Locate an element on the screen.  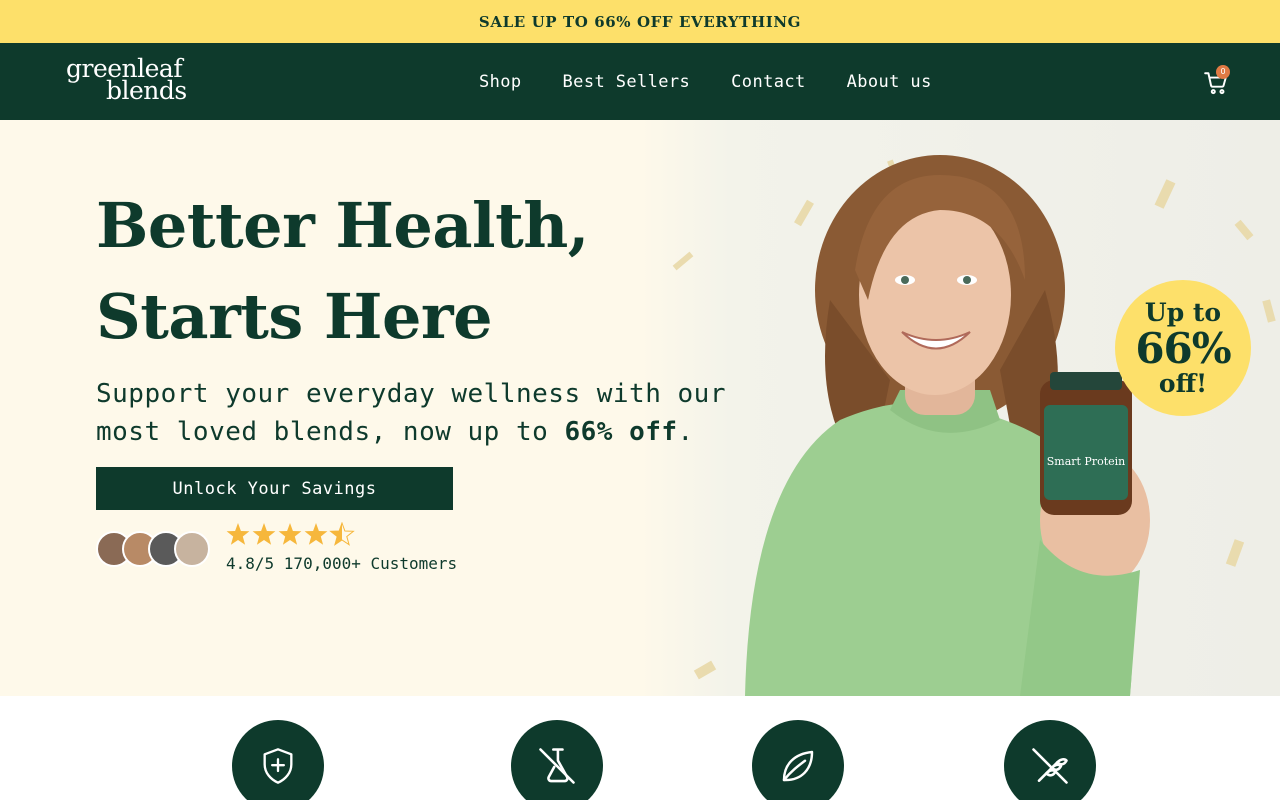
cart-button: 0 is located at coordinates (1218, 81).